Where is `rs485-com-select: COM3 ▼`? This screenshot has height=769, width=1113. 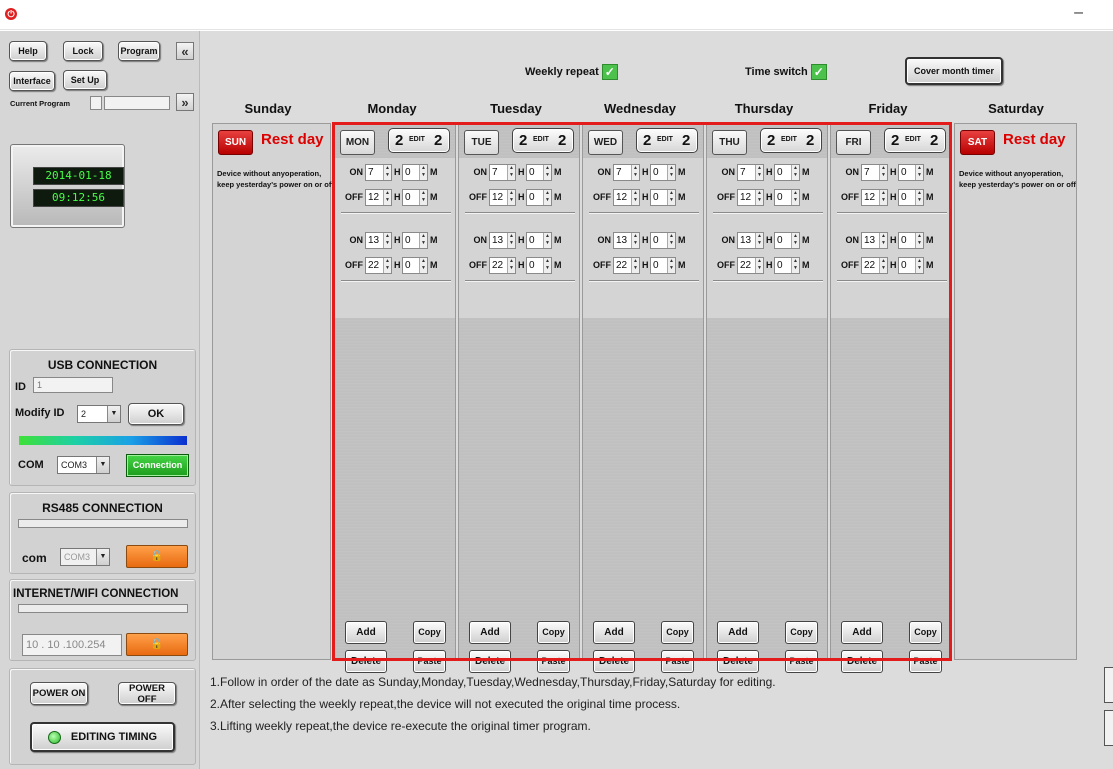 rs485-com-select: COM3 ▼ is located at coordinates (85, 557).